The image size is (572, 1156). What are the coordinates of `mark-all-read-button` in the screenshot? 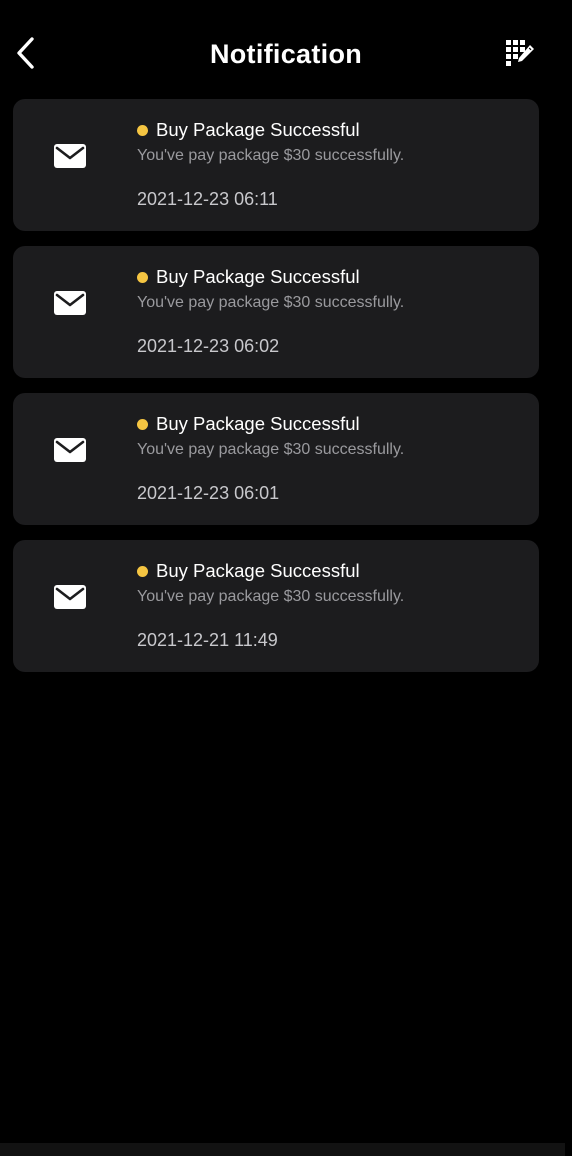 It's located at (520, 54).